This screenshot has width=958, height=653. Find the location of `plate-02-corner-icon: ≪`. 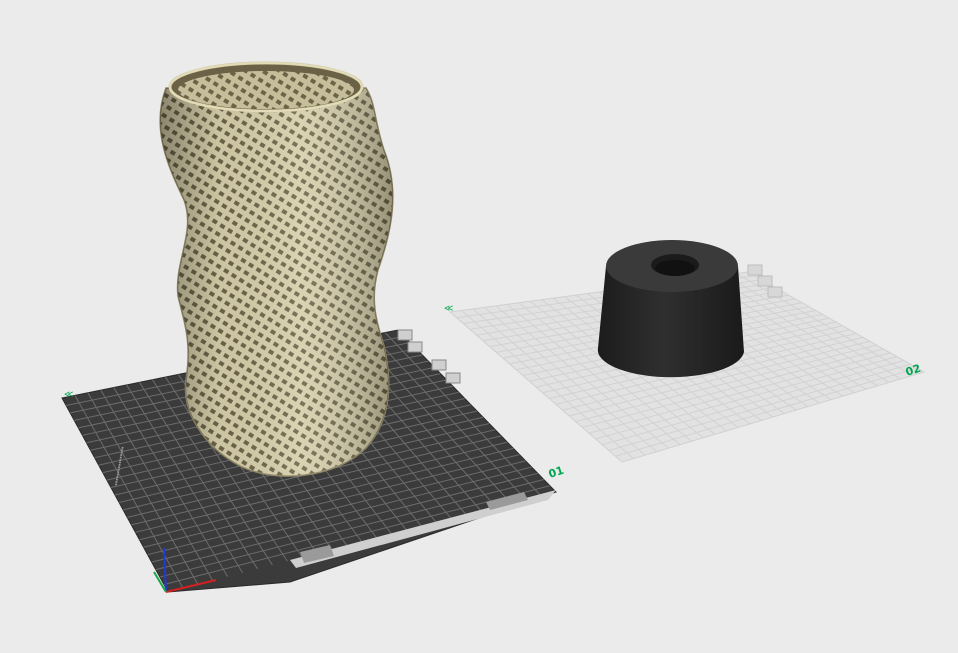

plate-02-corner-icon: ≪ is located at coordinates (448, 308).